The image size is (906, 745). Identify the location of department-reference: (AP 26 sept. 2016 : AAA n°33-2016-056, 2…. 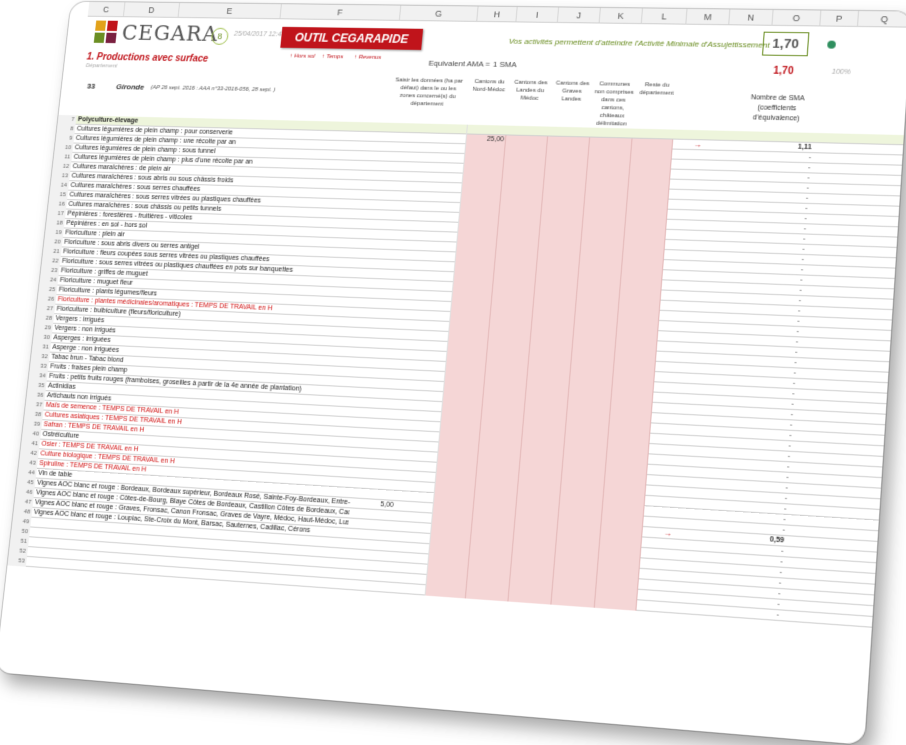
(213, 89).